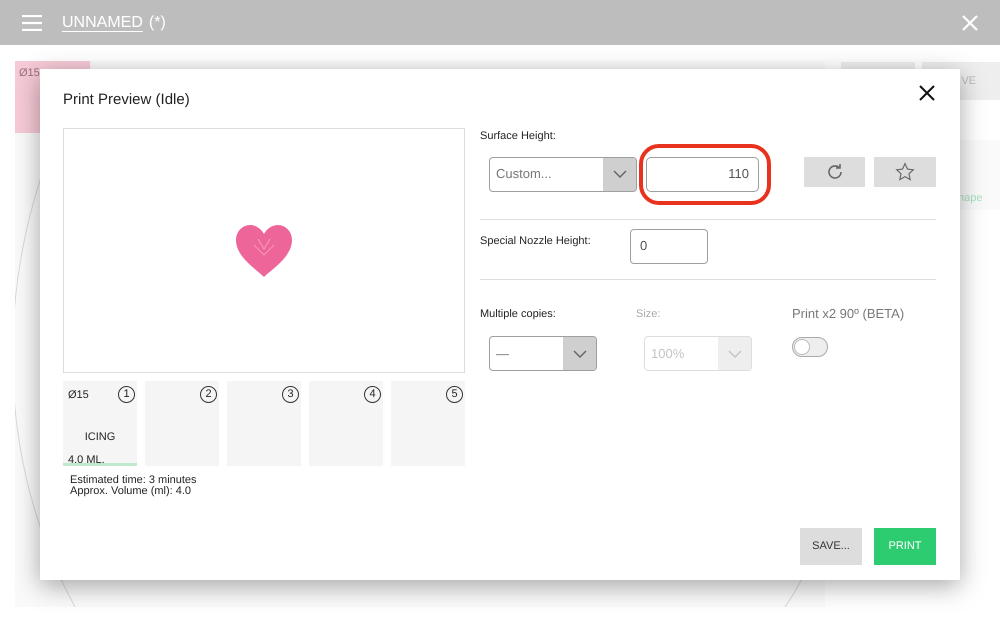 The height and width of the screenshot is (623, 1000). Describe the element at coordinates (78, 395) in the screenshot. I see `nozzle-diameter: Ø15` at that location.